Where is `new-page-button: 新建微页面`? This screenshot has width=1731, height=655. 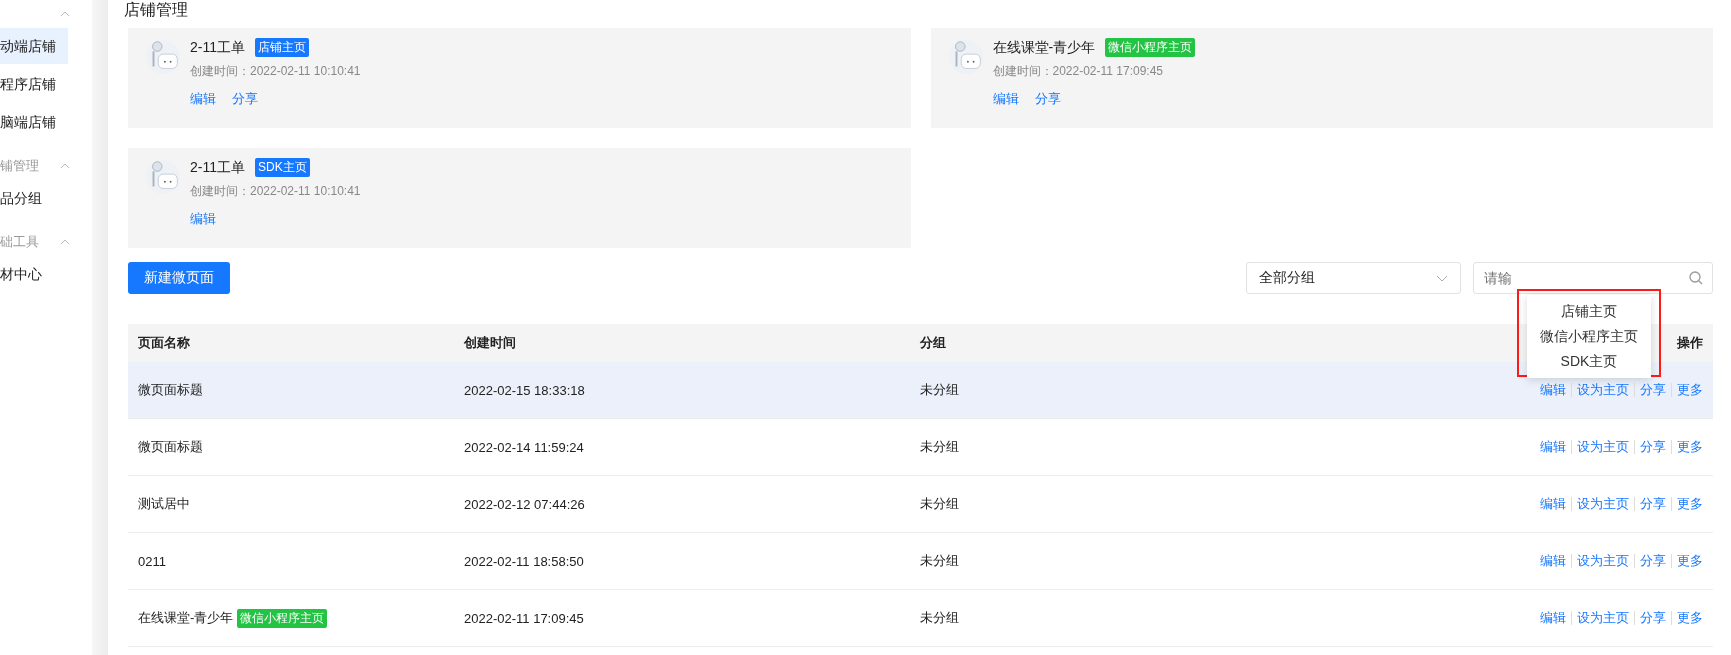 new-page-button: 新建微页面 is located at coordinates (179, 278).